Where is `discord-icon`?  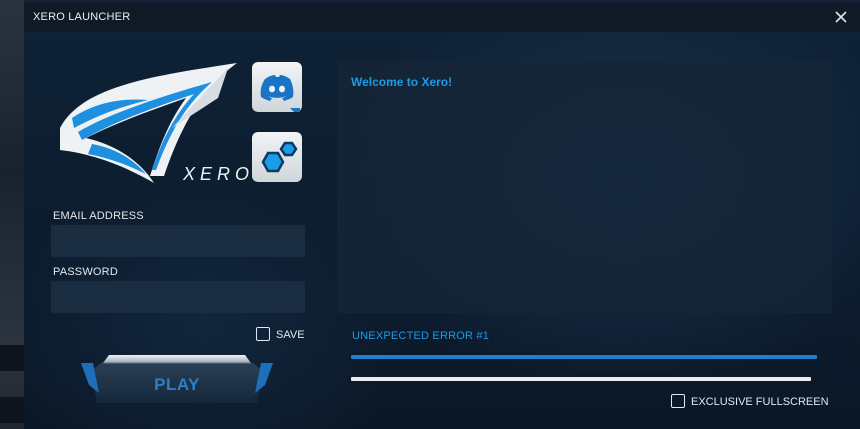
discord-icon is located at coordinates (280, 93).